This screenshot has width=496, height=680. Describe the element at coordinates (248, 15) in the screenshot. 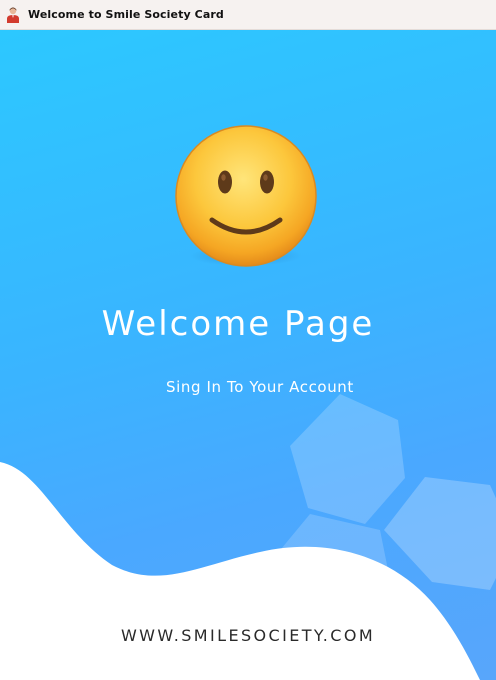

I see `title-bar: Welcome to Smile Society Card` at that location.